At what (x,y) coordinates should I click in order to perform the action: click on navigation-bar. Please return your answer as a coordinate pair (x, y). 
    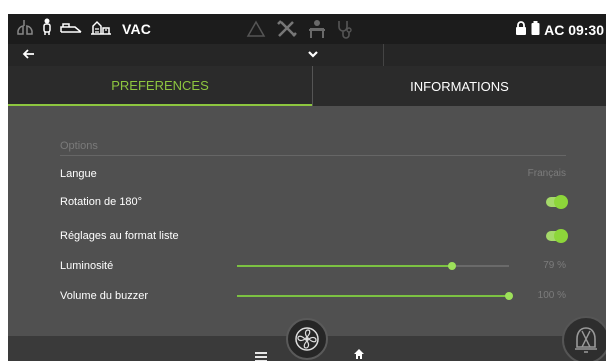
    Looking at the image, I should click on (307, 55).